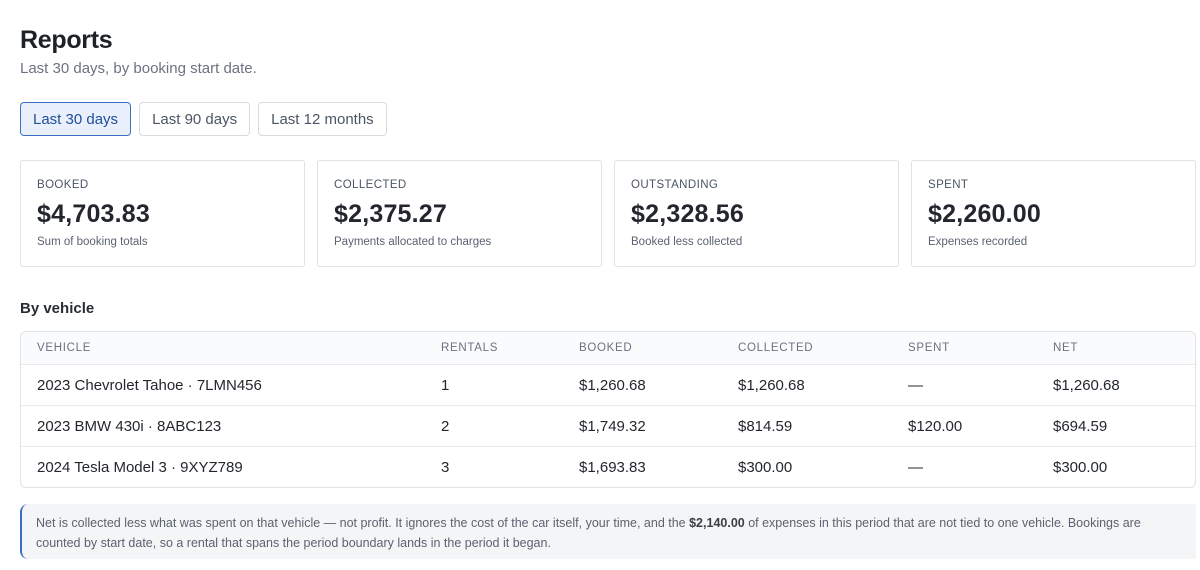 This screenshot has height=570, width=1200. What do you see at coordinates (63, 185) in the screenshot?
I see `stat-label: BOOKED` at bounding box center [63, 185].